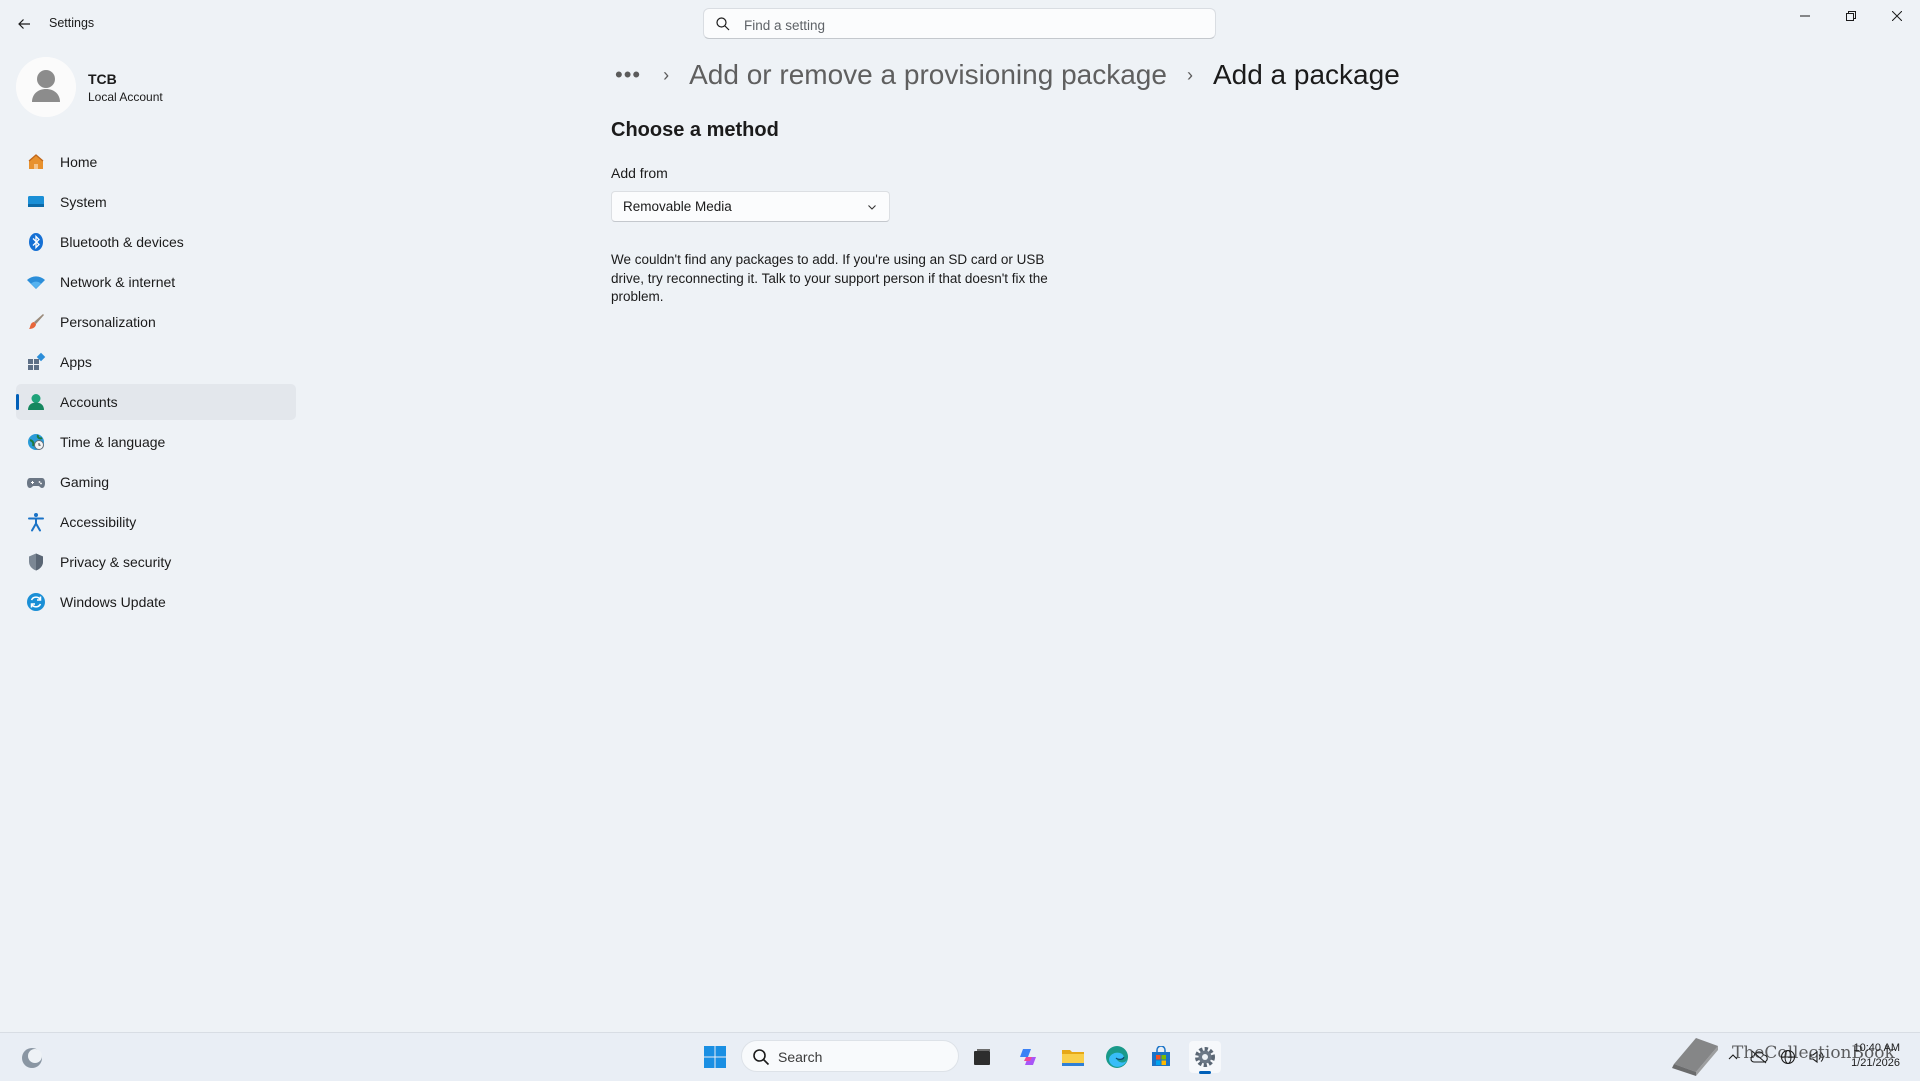 This screenshot has width=1920, height=1081. I want to click on windows-logo-icon, so click(715, 1057).